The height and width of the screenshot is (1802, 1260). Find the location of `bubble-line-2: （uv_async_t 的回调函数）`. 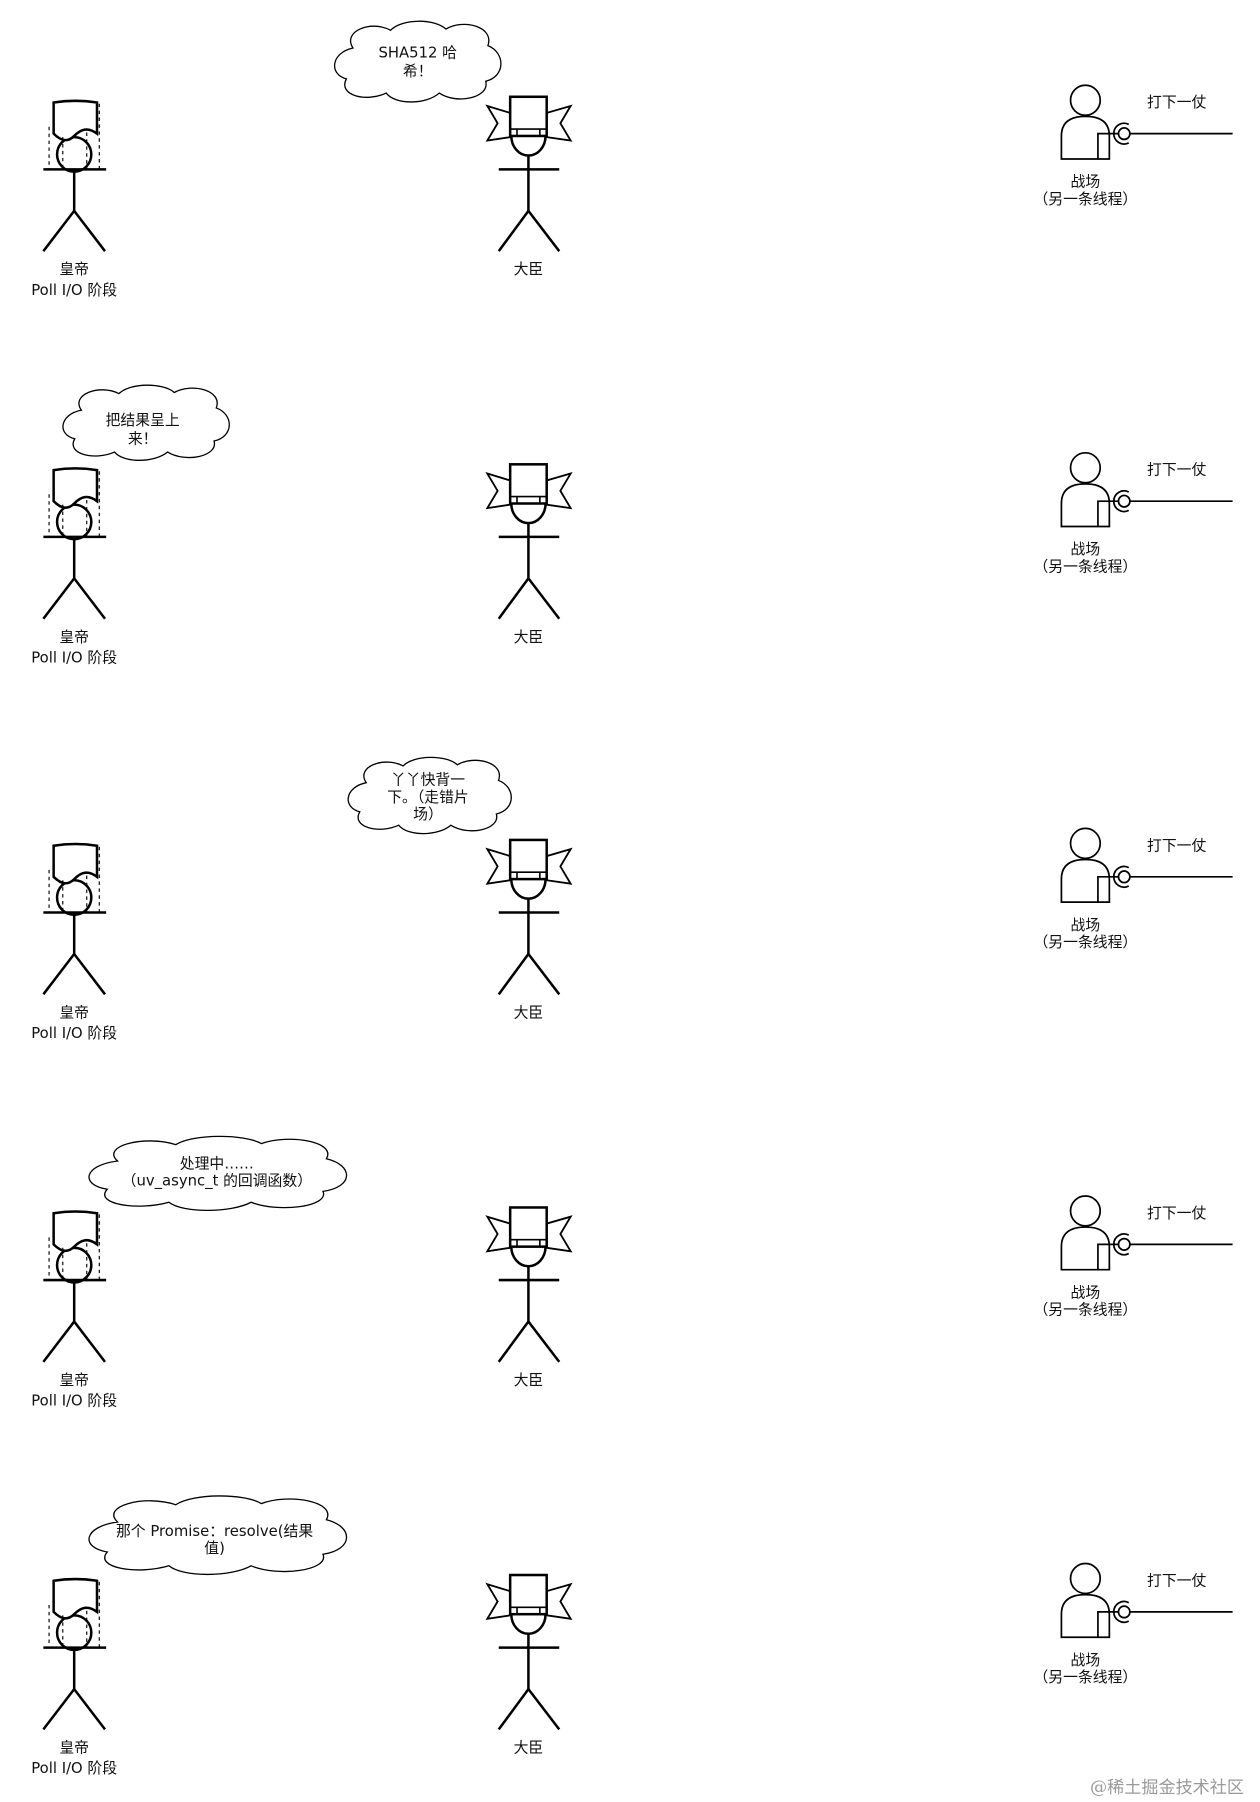

bubble-line-2: （uv_async_t 的回调函数） is located at coordinates (217, 1181).